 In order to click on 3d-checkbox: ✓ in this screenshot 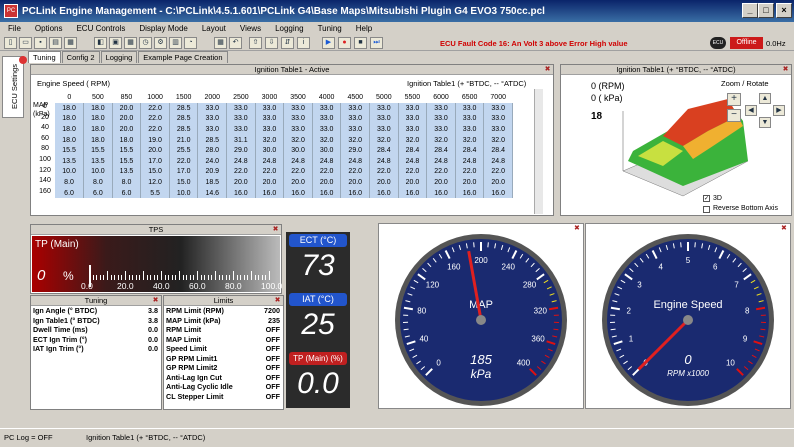, I will do `click(706, 198)`.